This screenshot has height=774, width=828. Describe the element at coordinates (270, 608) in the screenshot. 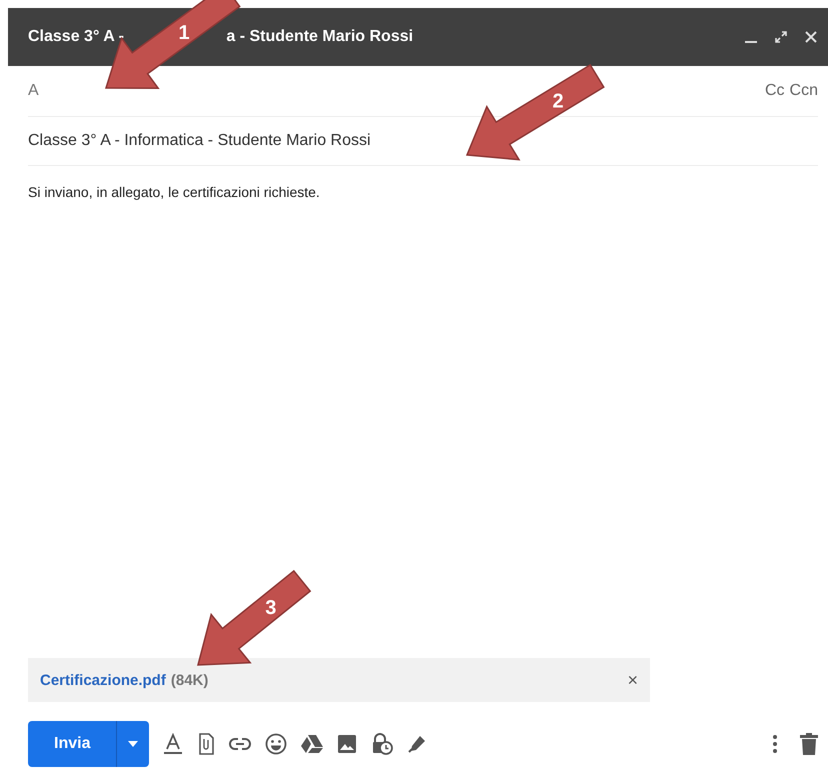

I see `callout-number: 3` at that location.